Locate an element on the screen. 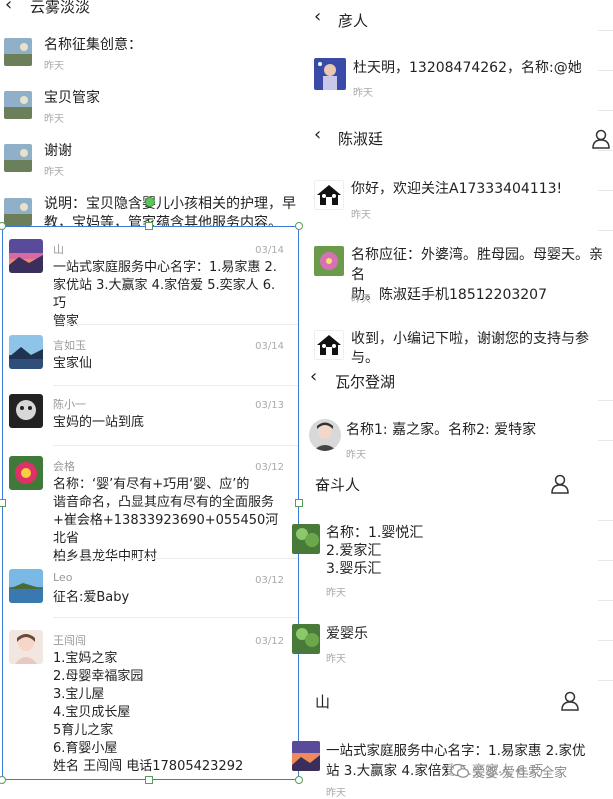  comment-text: 宝家仙 is located at coordinates (73, 363).